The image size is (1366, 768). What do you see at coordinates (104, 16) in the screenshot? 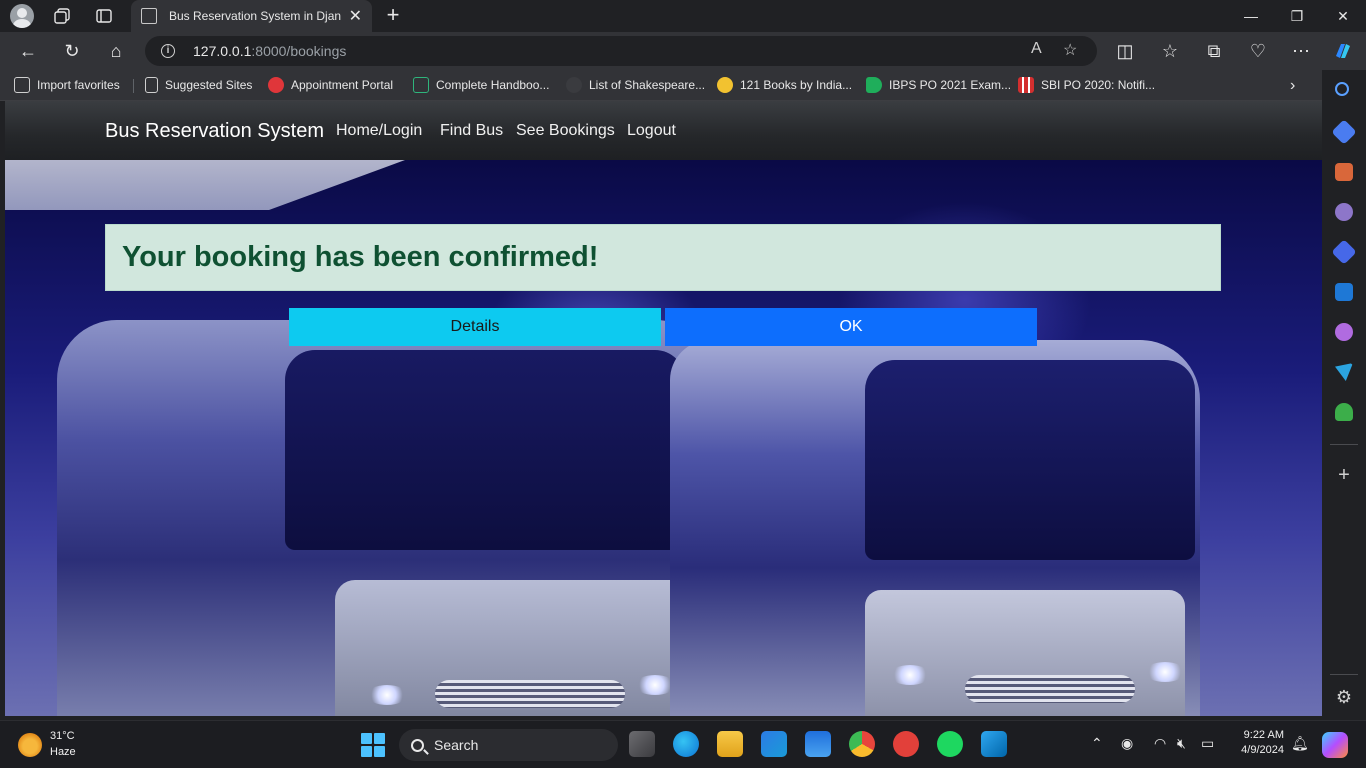
I see `tab-actions-icon` at bounding box center [104, 16].